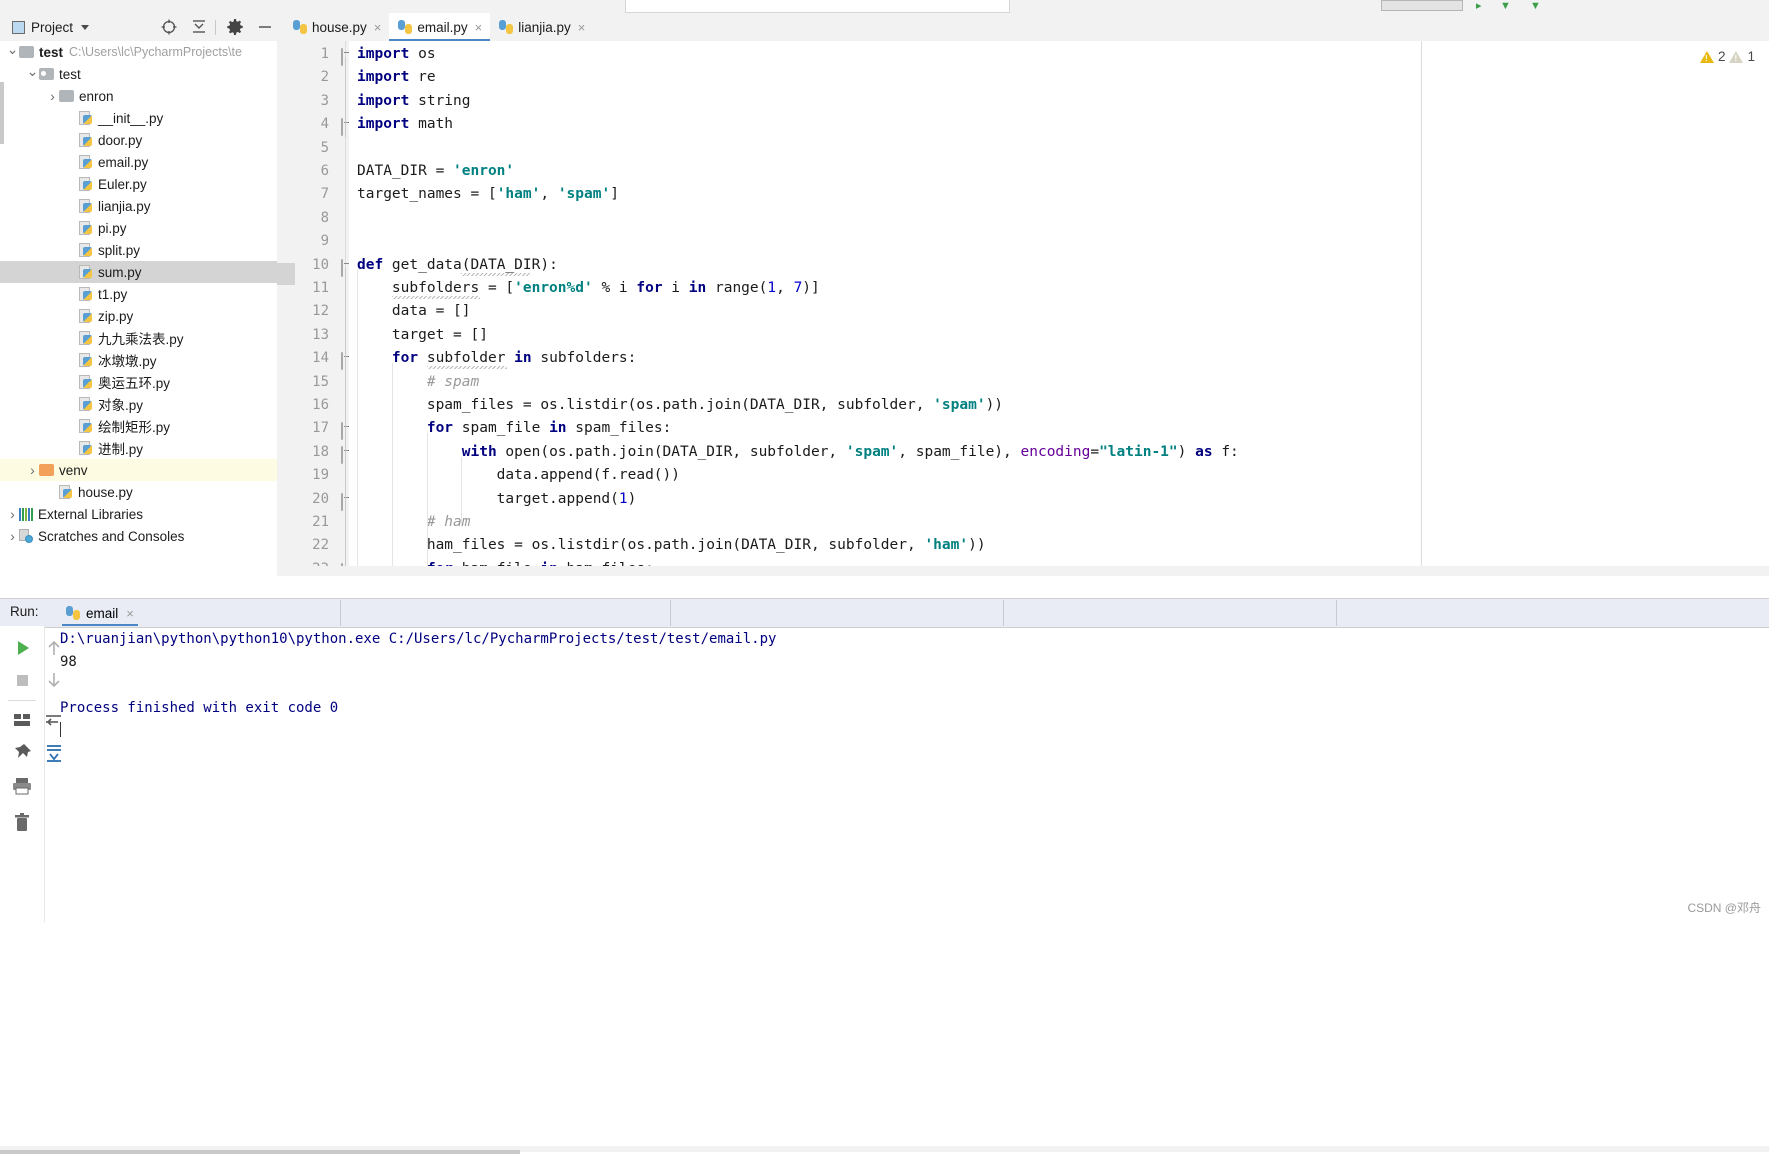 This screenshot has width=1769, height=1154. Describe the element at coordinates (100, 613) in the screenshot. I see `run-tab-email: email ×` at that location.